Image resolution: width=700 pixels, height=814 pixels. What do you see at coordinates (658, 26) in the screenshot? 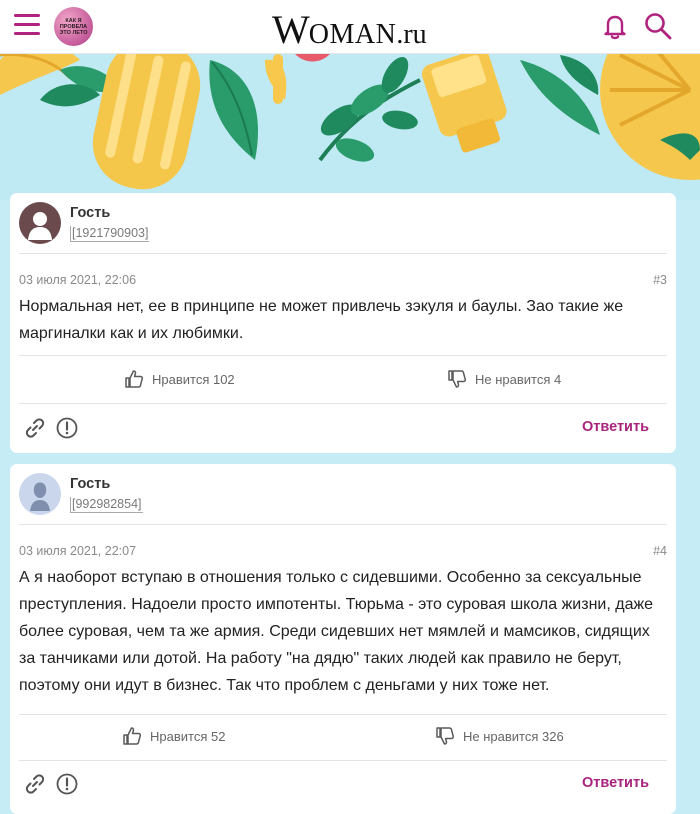
I see `search-icon` at bounding box center [658, 26].